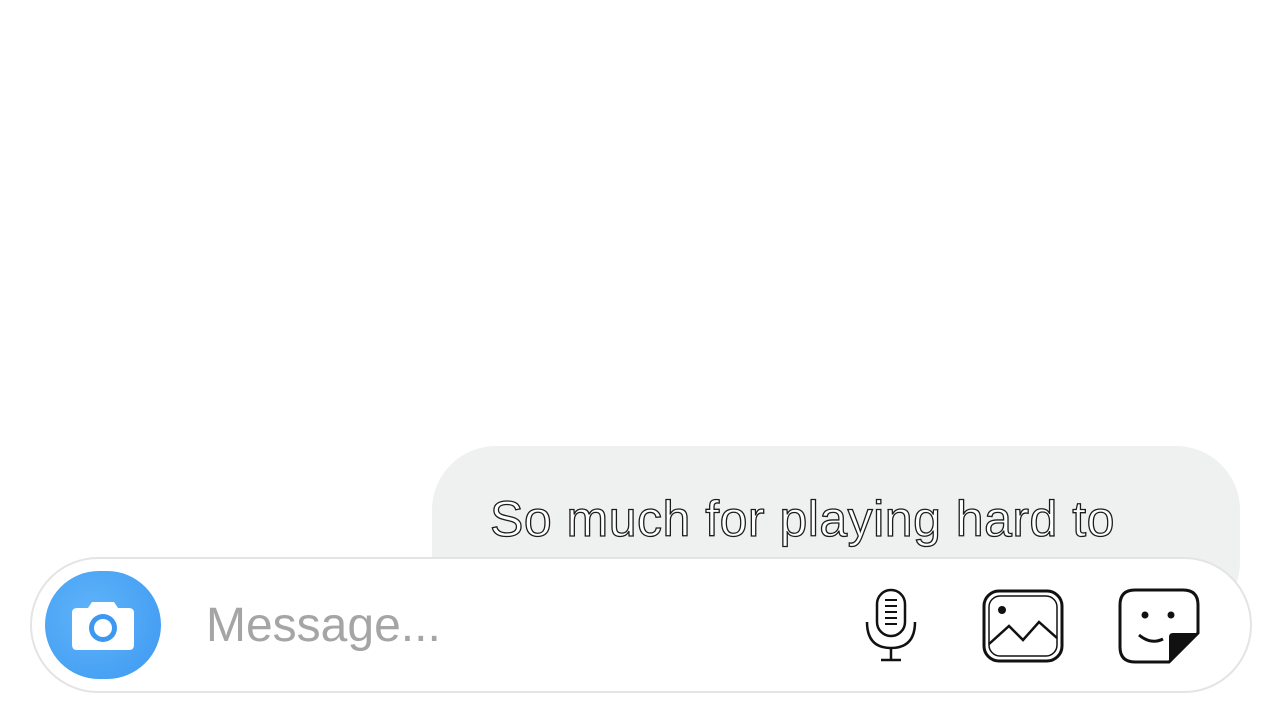 This screenshot has width=1280, height=720. Describe the element at coordinates (802, 518) in the screenshot. I see `message-text: So much for playing hard to` at that location.